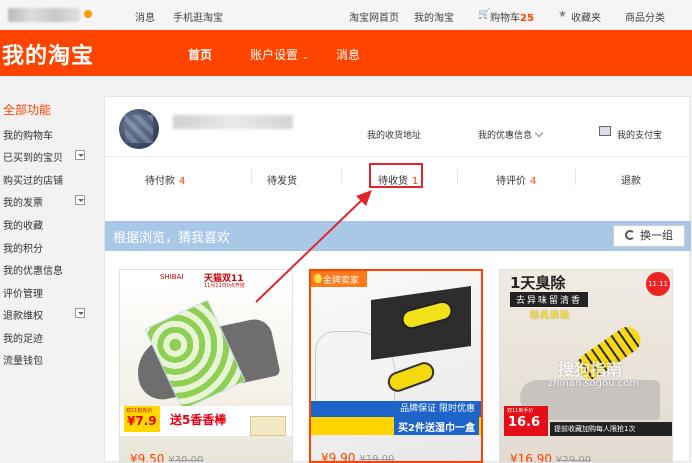 This screenshot has width=692, height=463. Describe the element at coordinates (80, 155) in the screenshot. I see `expand-purchased-icon` at that location.